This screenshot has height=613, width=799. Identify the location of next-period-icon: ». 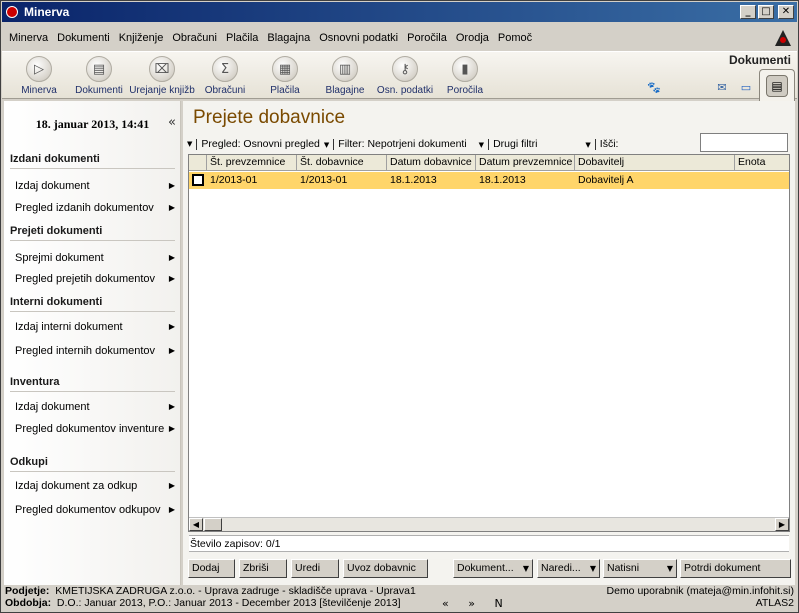
(471, 603).